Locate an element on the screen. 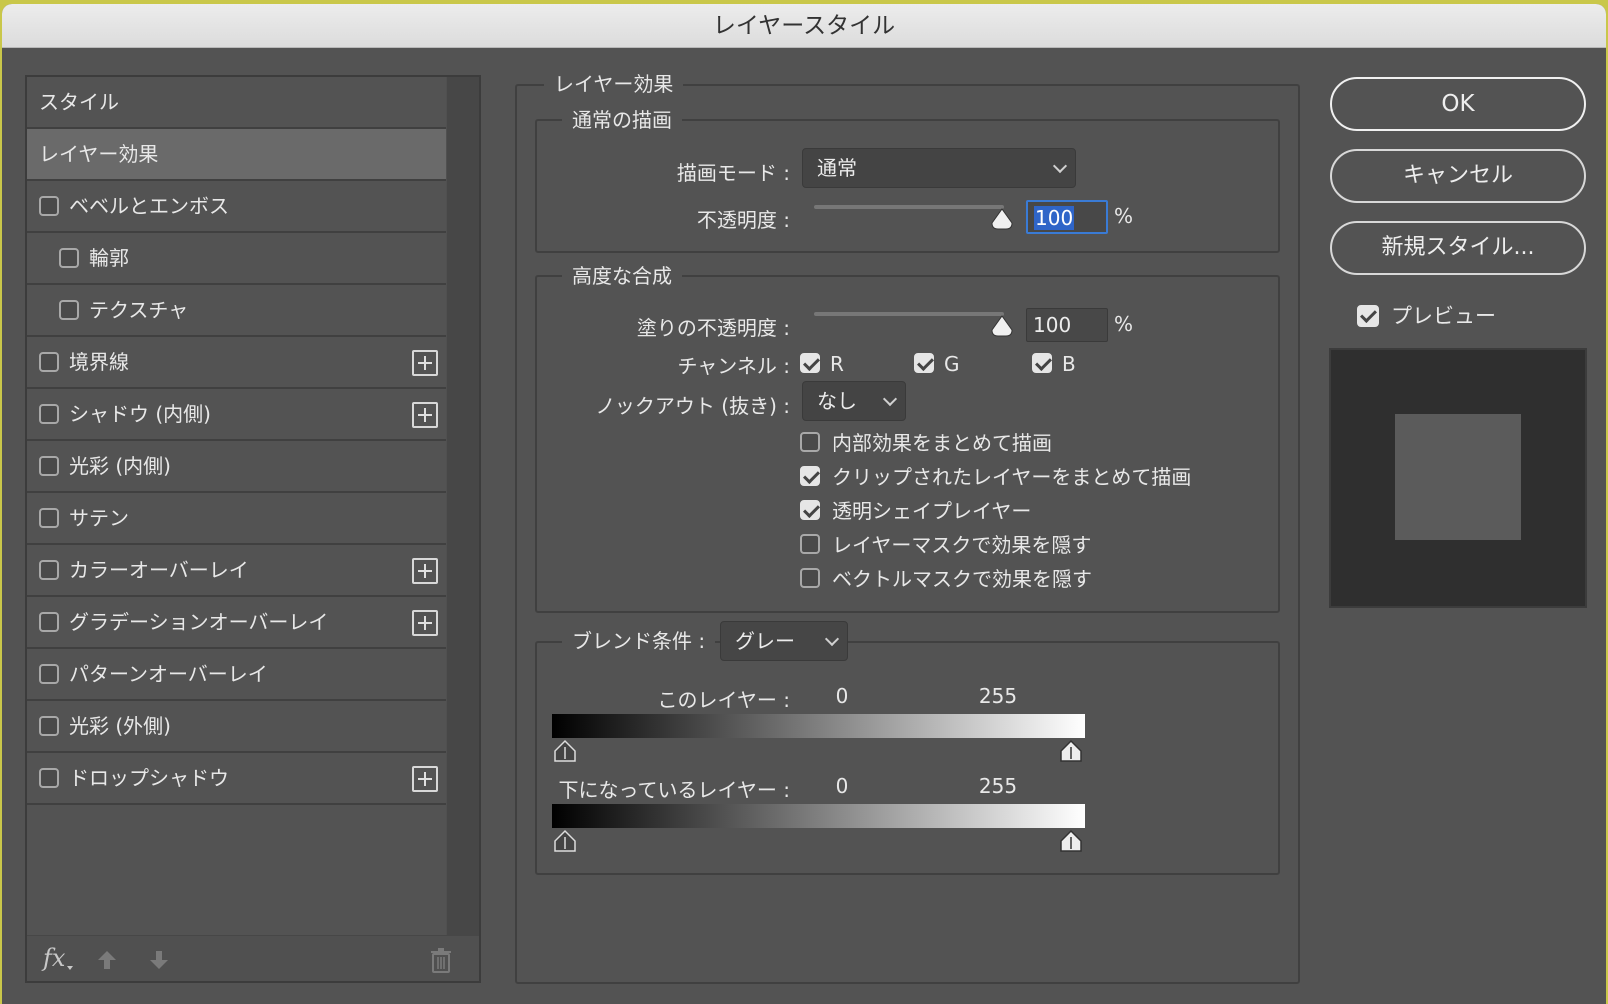 This screenshot has height=1004, width=1608. sidebar-item-stroke: 境界線 is located at coordinates (236, 363).